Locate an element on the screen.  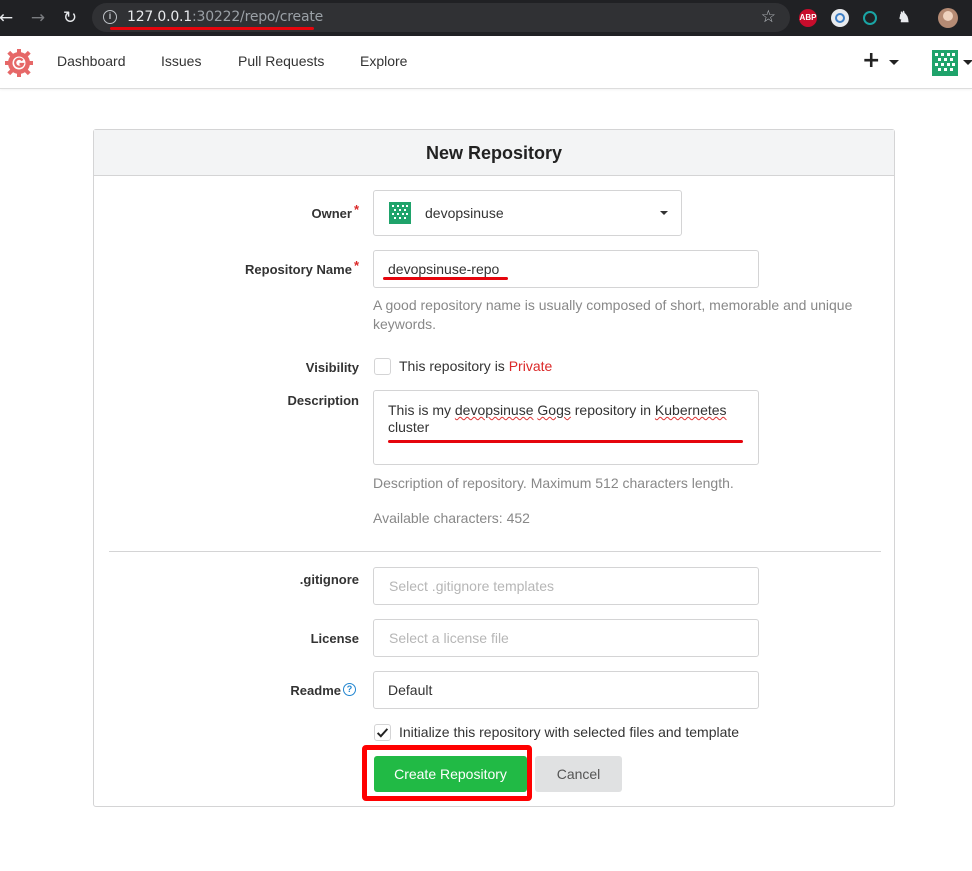
help-circle-icon: ? is located at coordinates (349, 689).